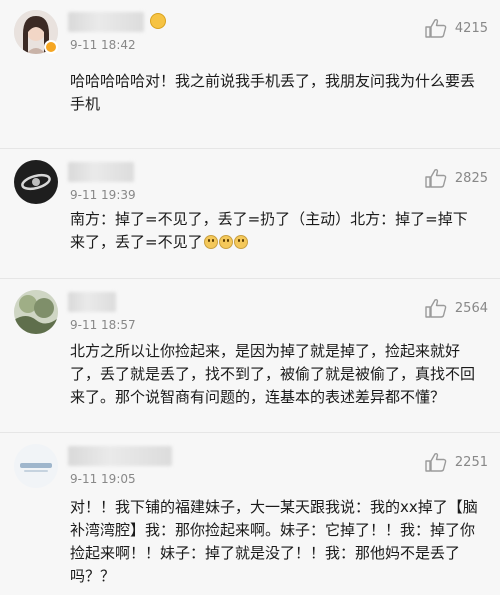 The width and height of the screenshot is (500, 595). Describe the element at coordinates (103, 195) in the screenshot. I see `comment-time: 9-11 19:39` at that location.